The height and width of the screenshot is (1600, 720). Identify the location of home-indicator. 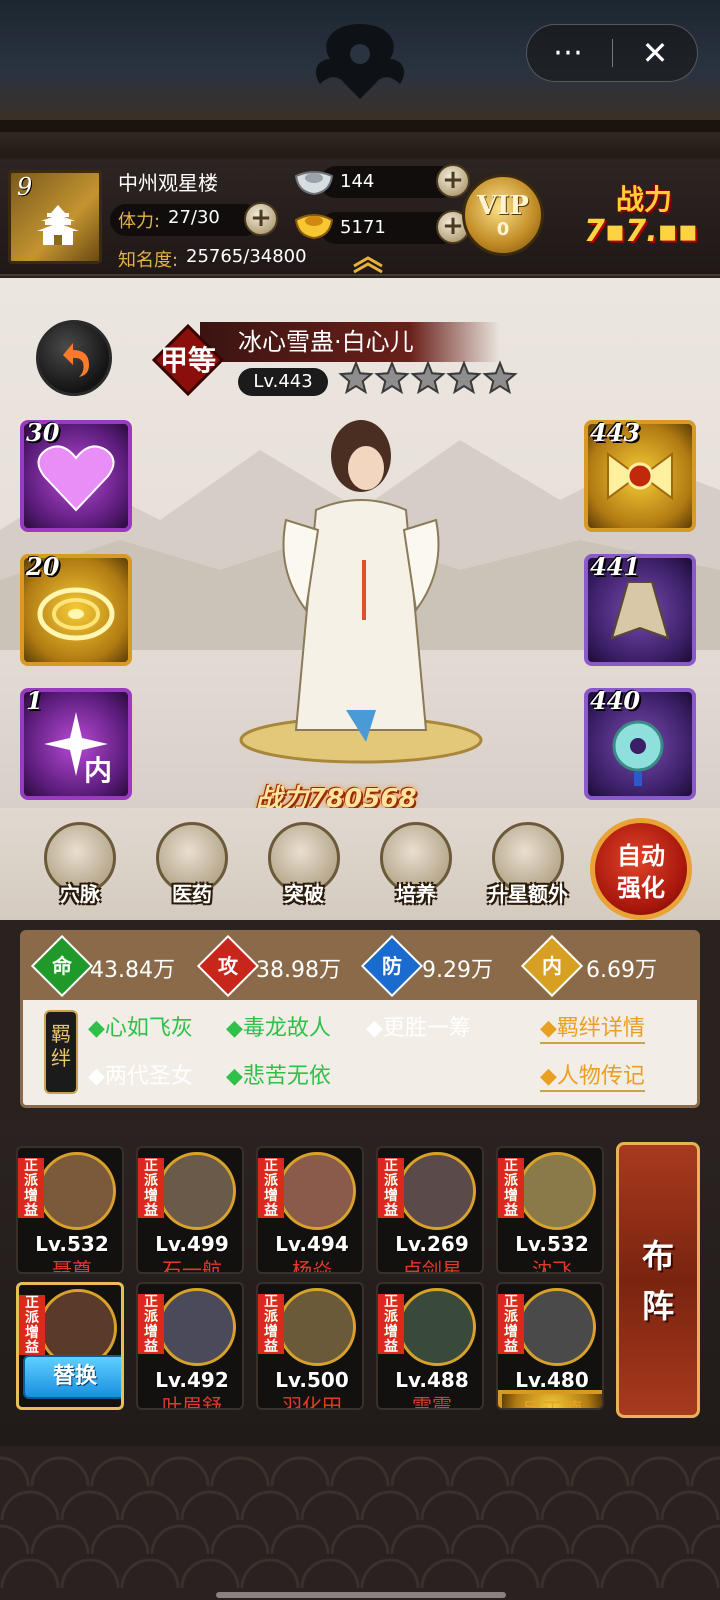
(361, 1595).